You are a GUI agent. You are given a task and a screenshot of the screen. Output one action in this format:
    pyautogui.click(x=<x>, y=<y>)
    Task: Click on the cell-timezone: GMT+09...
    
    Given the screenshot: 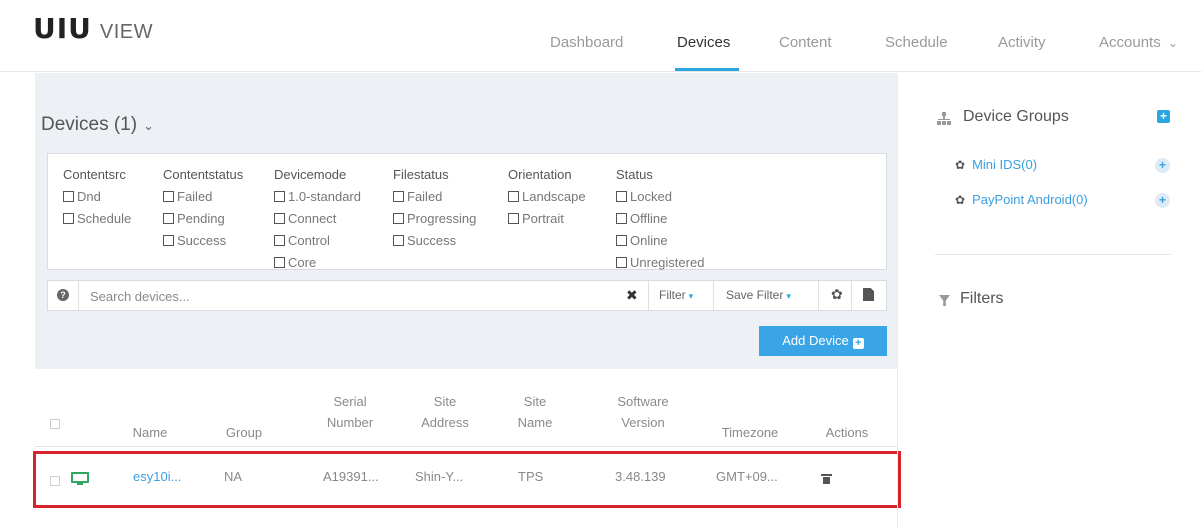 What is the action you would take?
    pyautogui.click(x=747, y=476)
    